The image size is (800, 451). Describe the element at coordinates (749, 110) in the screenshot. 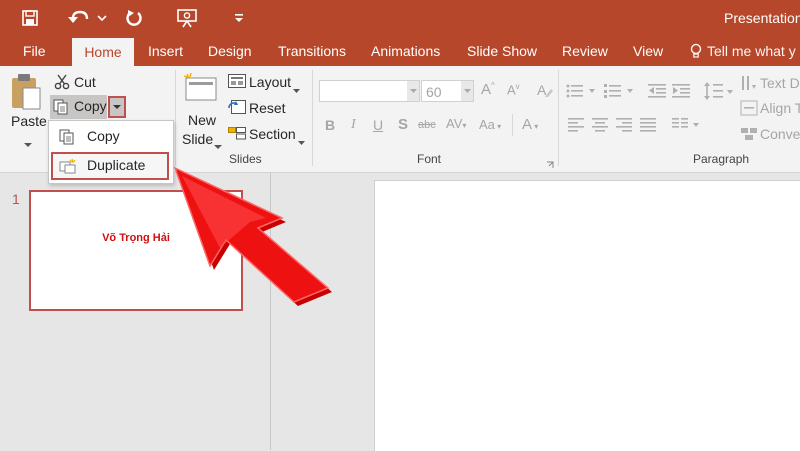

I see `align-text-icon` at that location.